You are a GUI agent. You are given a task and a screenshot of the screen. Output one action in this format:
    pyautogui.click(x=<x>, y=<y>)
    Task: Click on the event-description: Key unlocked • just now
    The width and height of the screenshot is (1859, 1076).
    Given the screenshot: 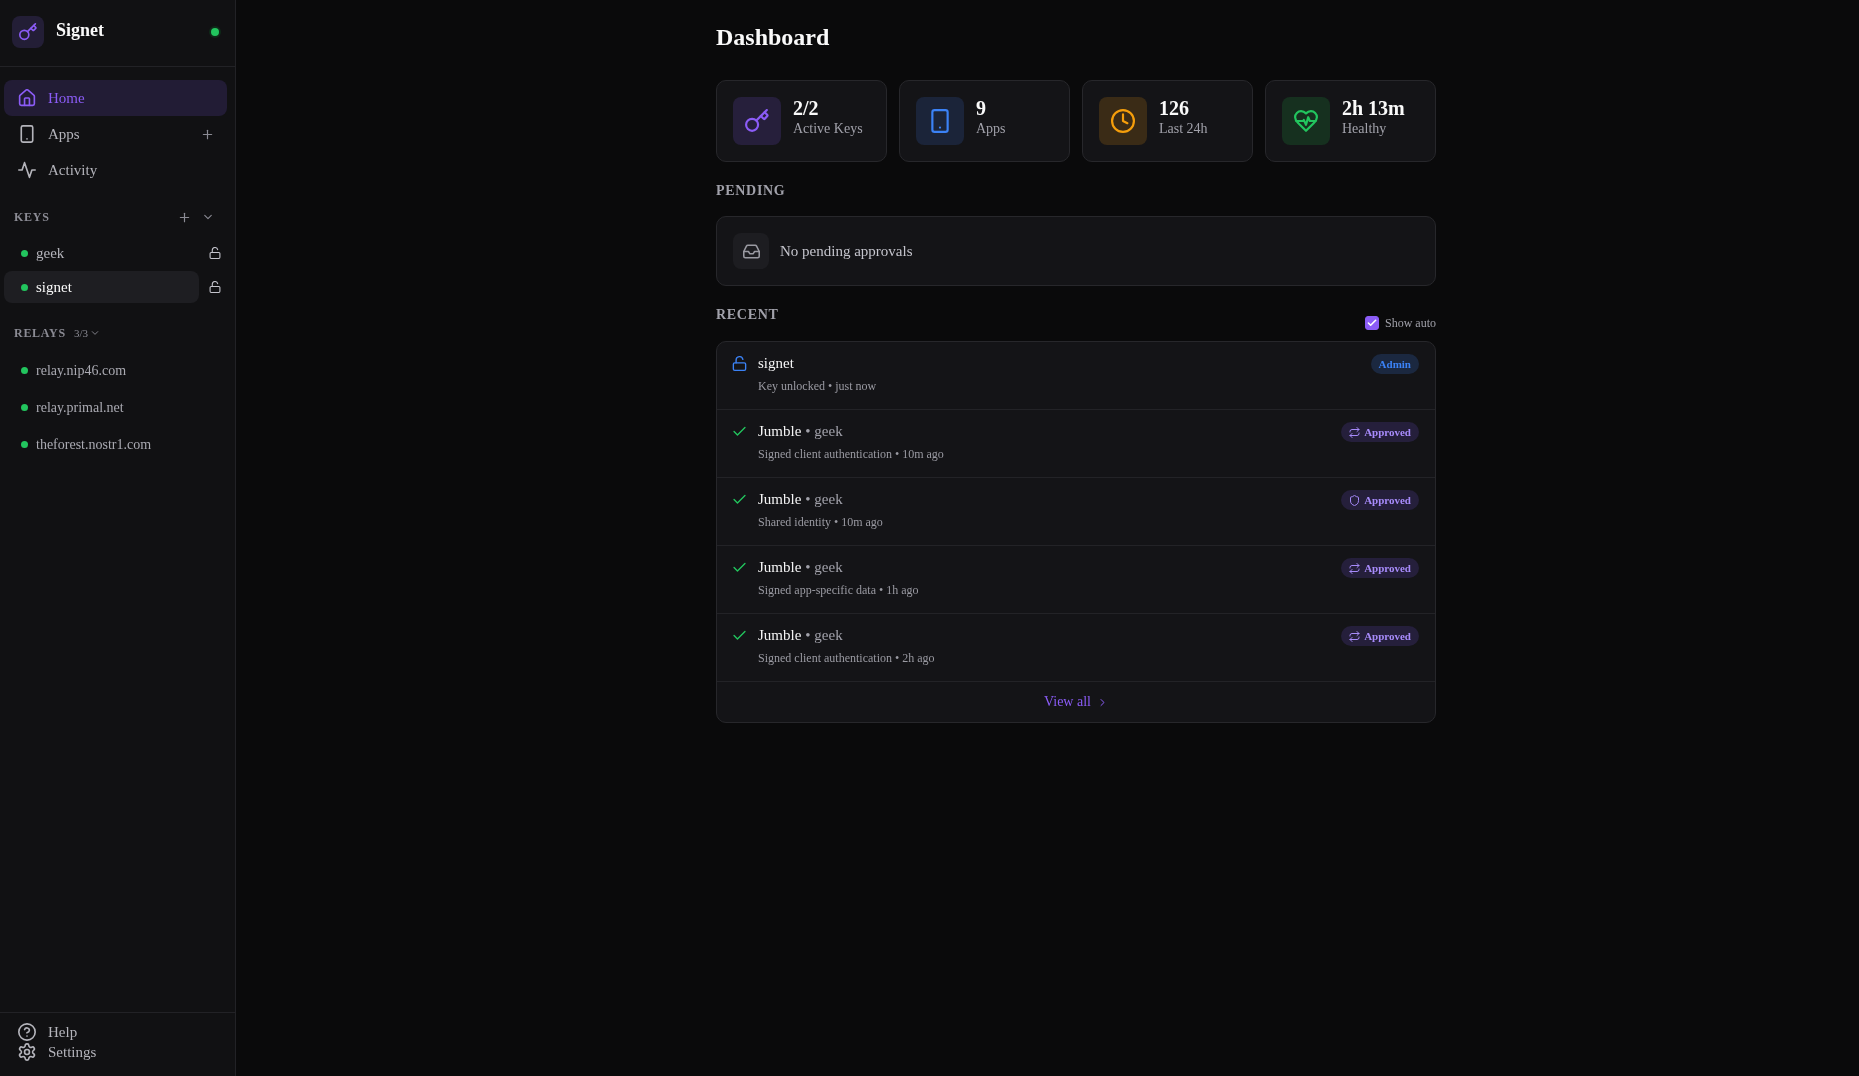 What is the action you would take?
    pyautogui.click(x=818, y=386)
    